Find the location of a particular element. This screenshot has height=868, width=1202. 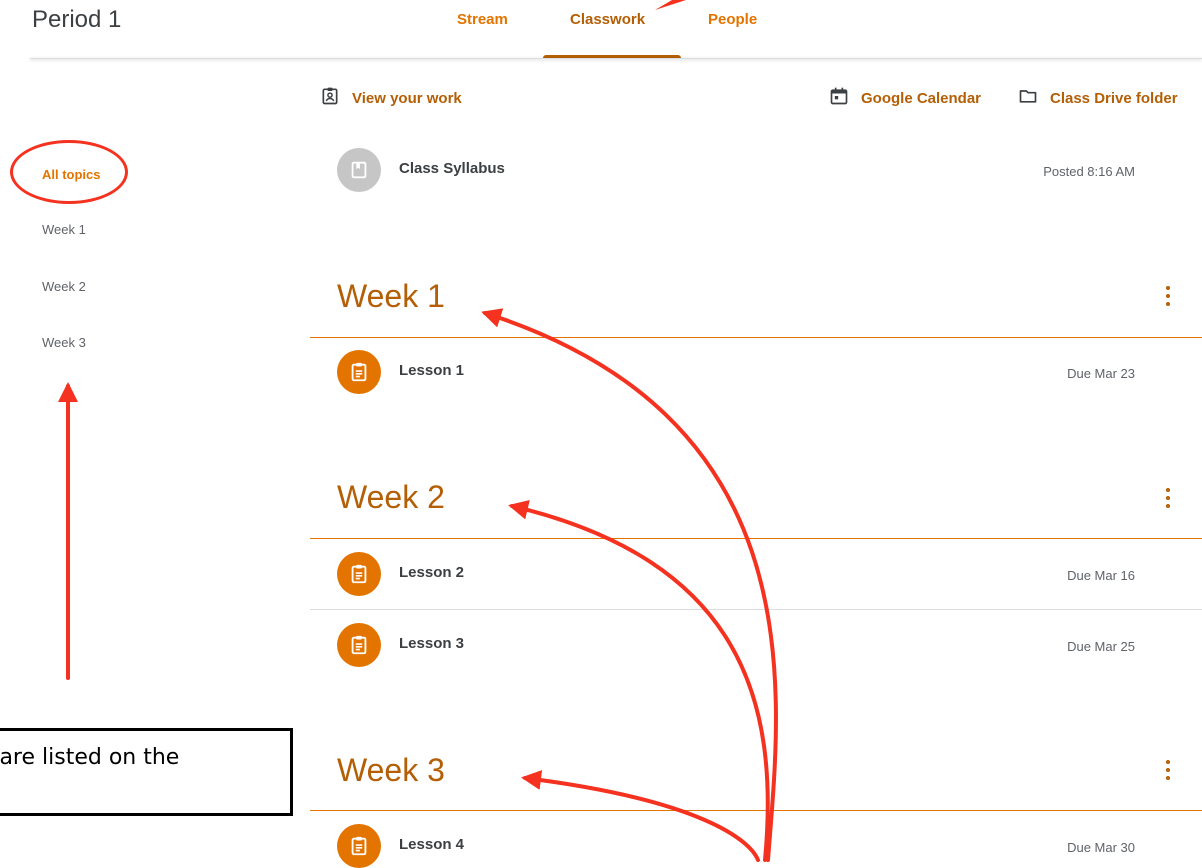

tab-people: People is located at coordinates (732, 19).